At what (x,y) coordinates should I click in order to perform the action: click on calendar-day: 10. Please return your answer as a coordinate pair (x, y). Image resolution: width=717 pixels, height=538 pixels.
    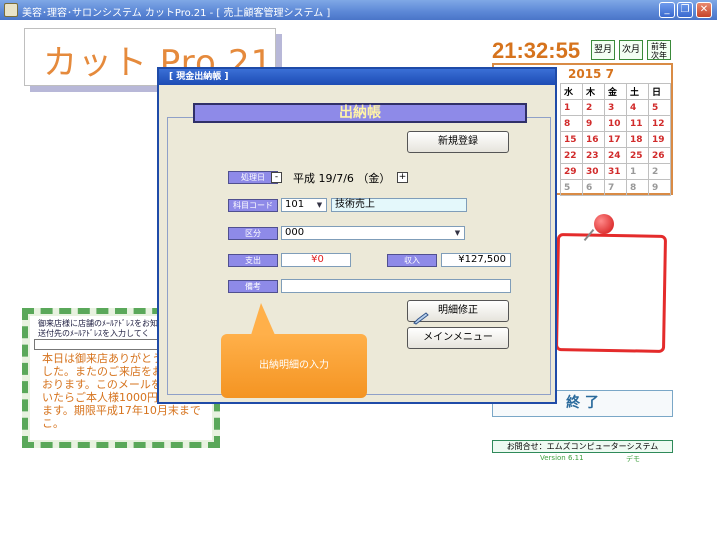
    Looking at the image, I should click on (615, 123).